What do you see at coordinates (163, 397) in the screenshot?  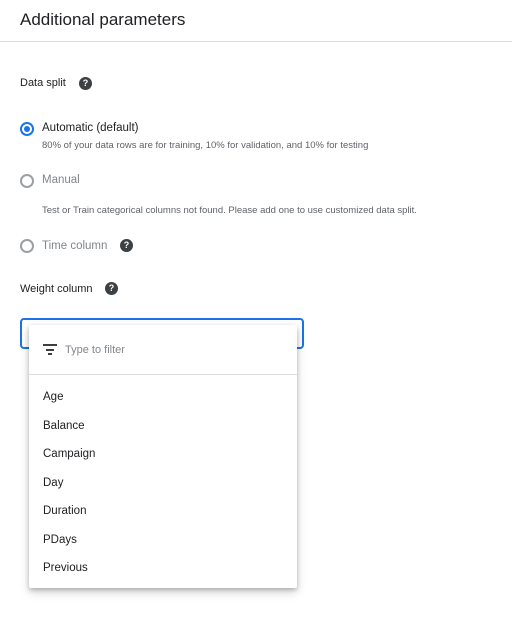 I see `option-age: Age` at bounding box center [163, 397].